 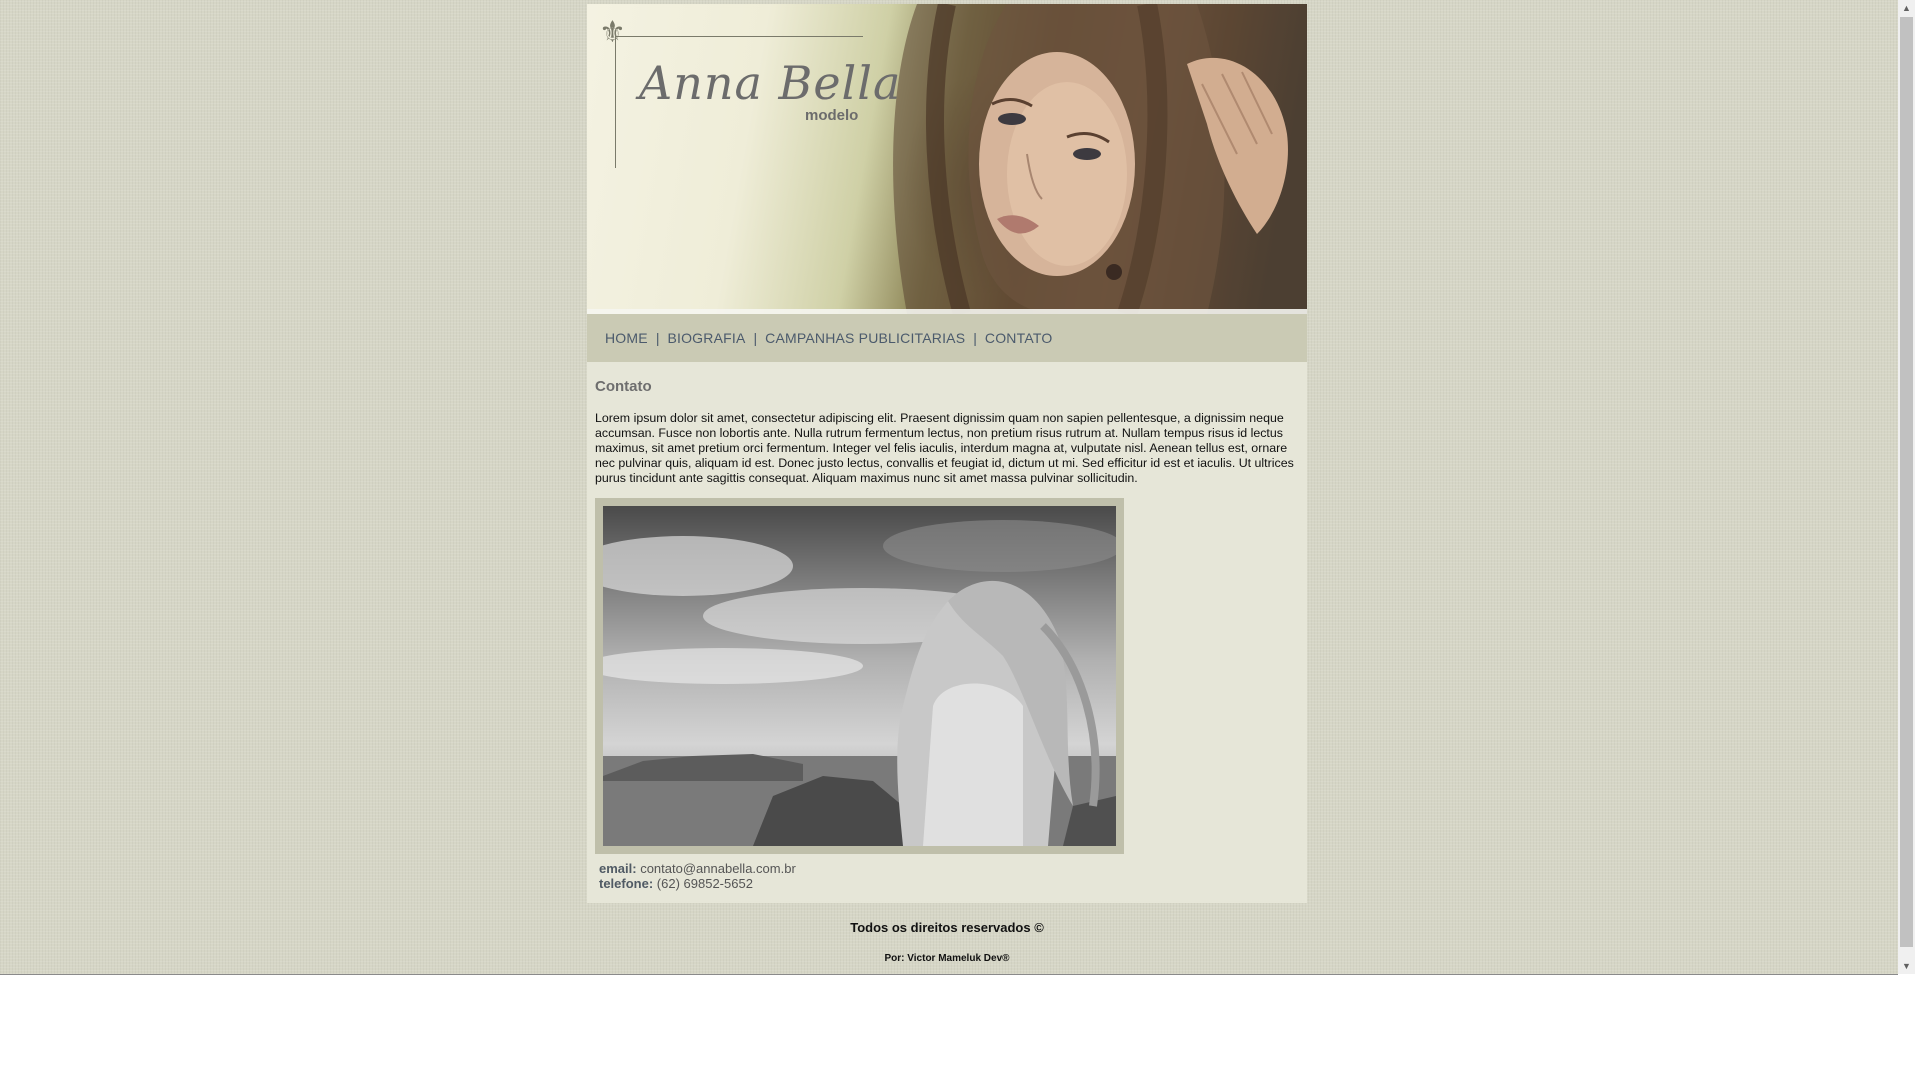 What do you see at coordinates (626, 338) in the screenshot?
I see `nav-link-home: HOME` at bounding box center [626, 338].